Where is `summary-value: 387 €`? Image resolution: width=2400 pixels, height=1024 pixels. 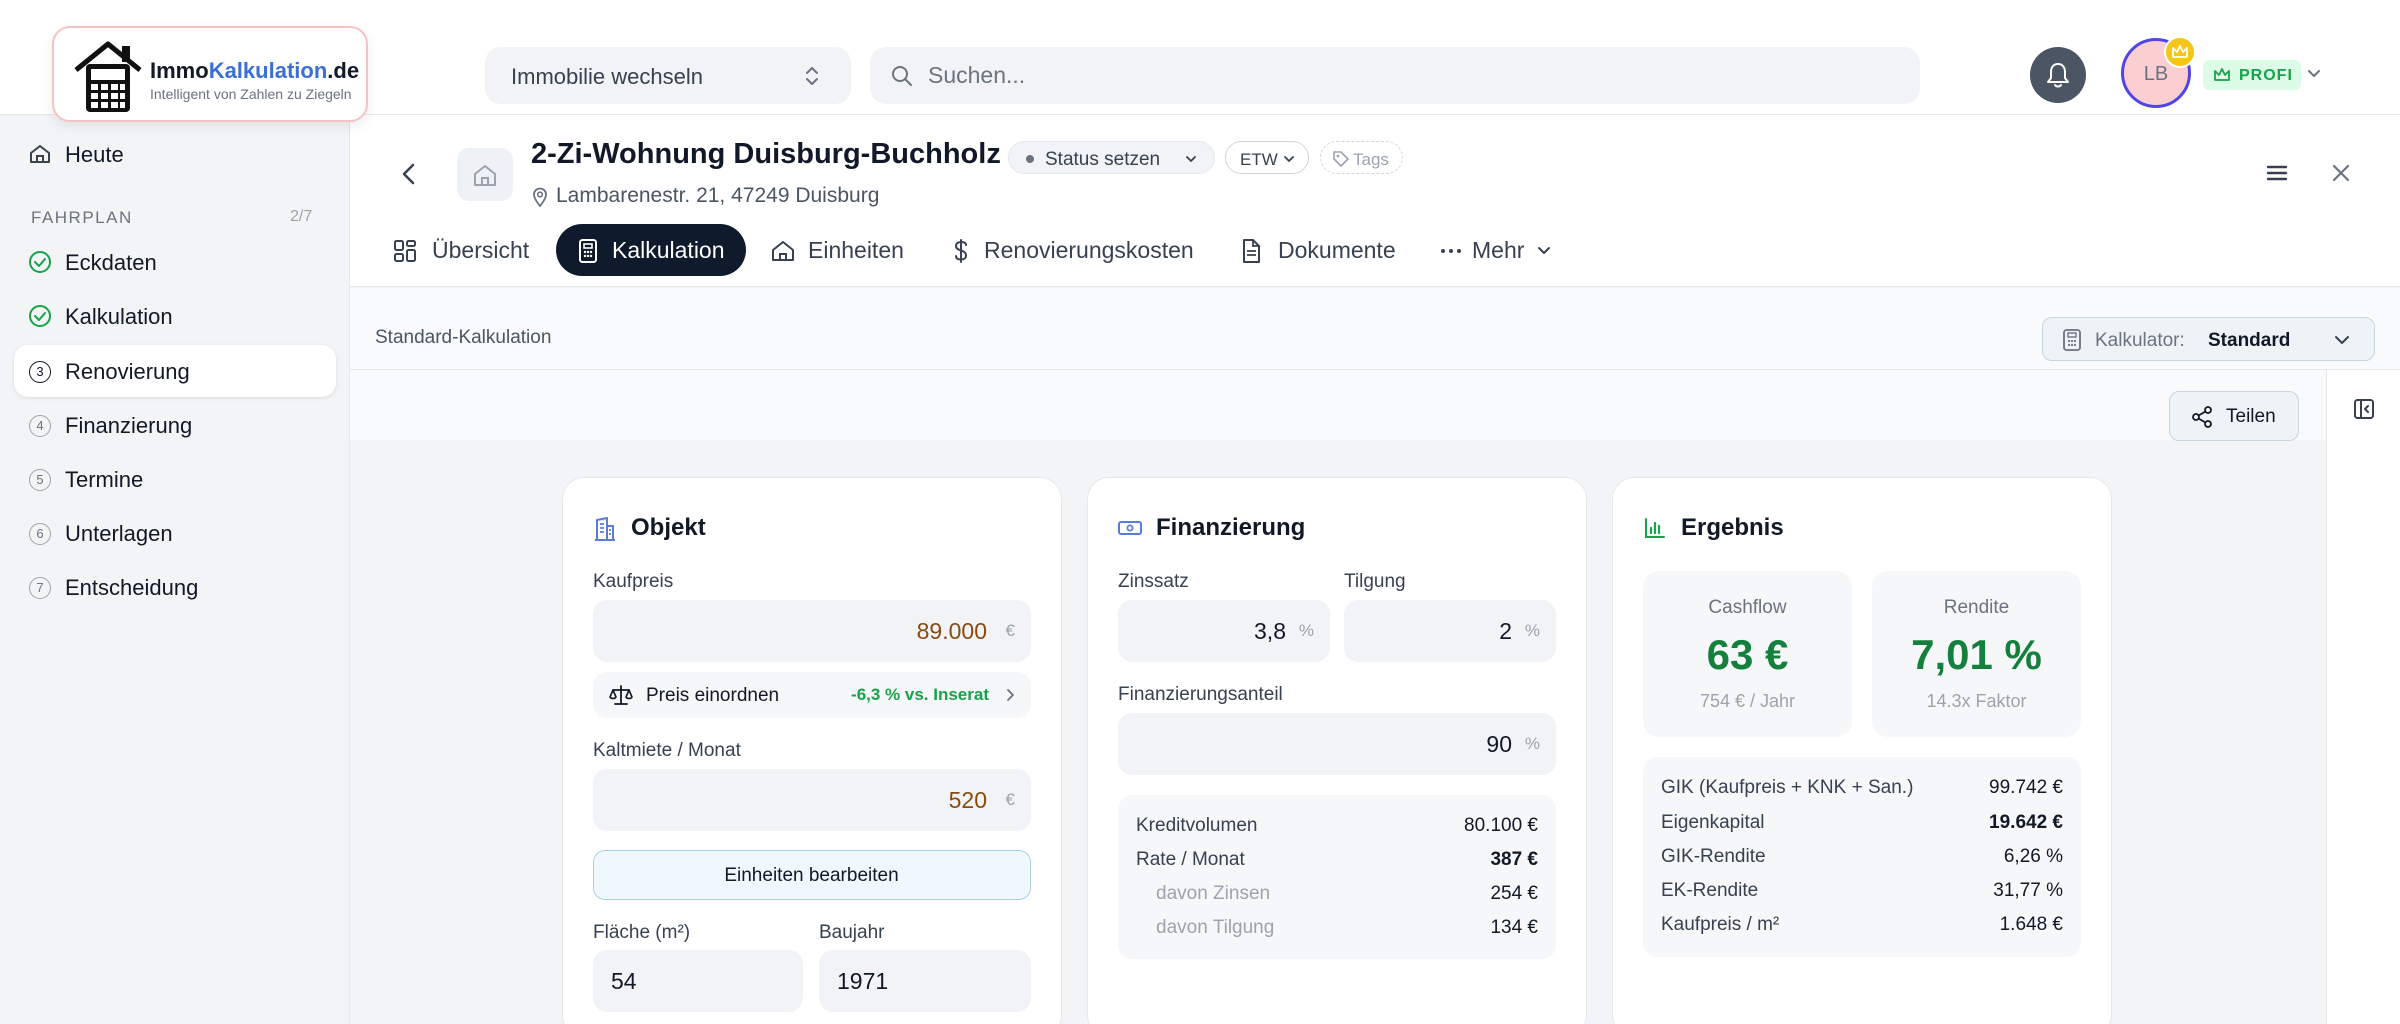
summary-value: 387 € is located at coordinates (1514, 859).